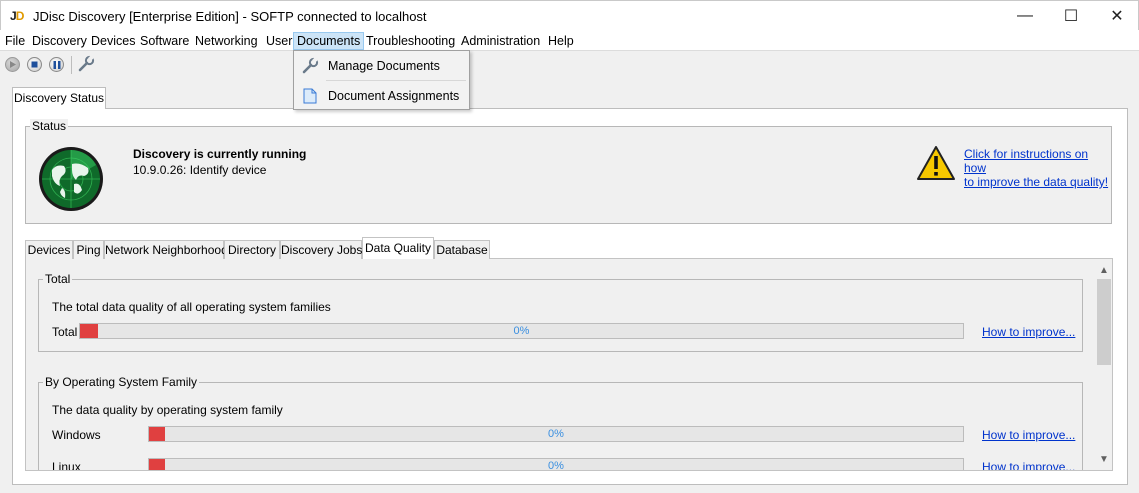  I want to click on app-logo-icon: JD, so click(17, 16).